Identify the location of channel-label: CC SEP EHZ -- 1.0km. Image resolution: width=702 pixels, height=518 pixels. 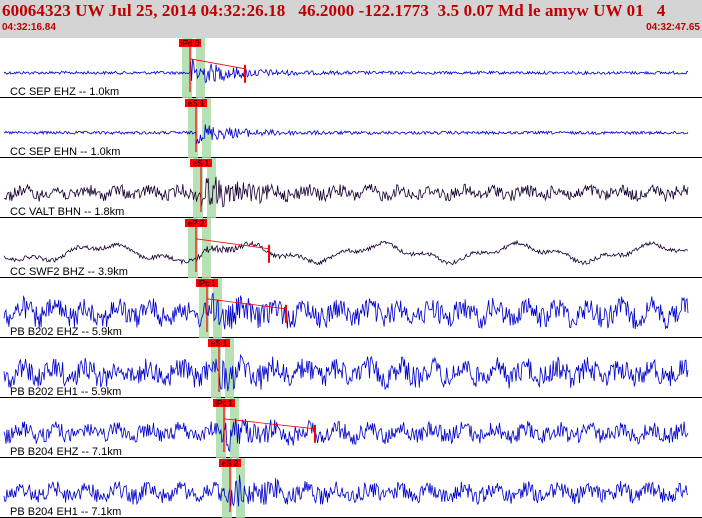
(64, 92).